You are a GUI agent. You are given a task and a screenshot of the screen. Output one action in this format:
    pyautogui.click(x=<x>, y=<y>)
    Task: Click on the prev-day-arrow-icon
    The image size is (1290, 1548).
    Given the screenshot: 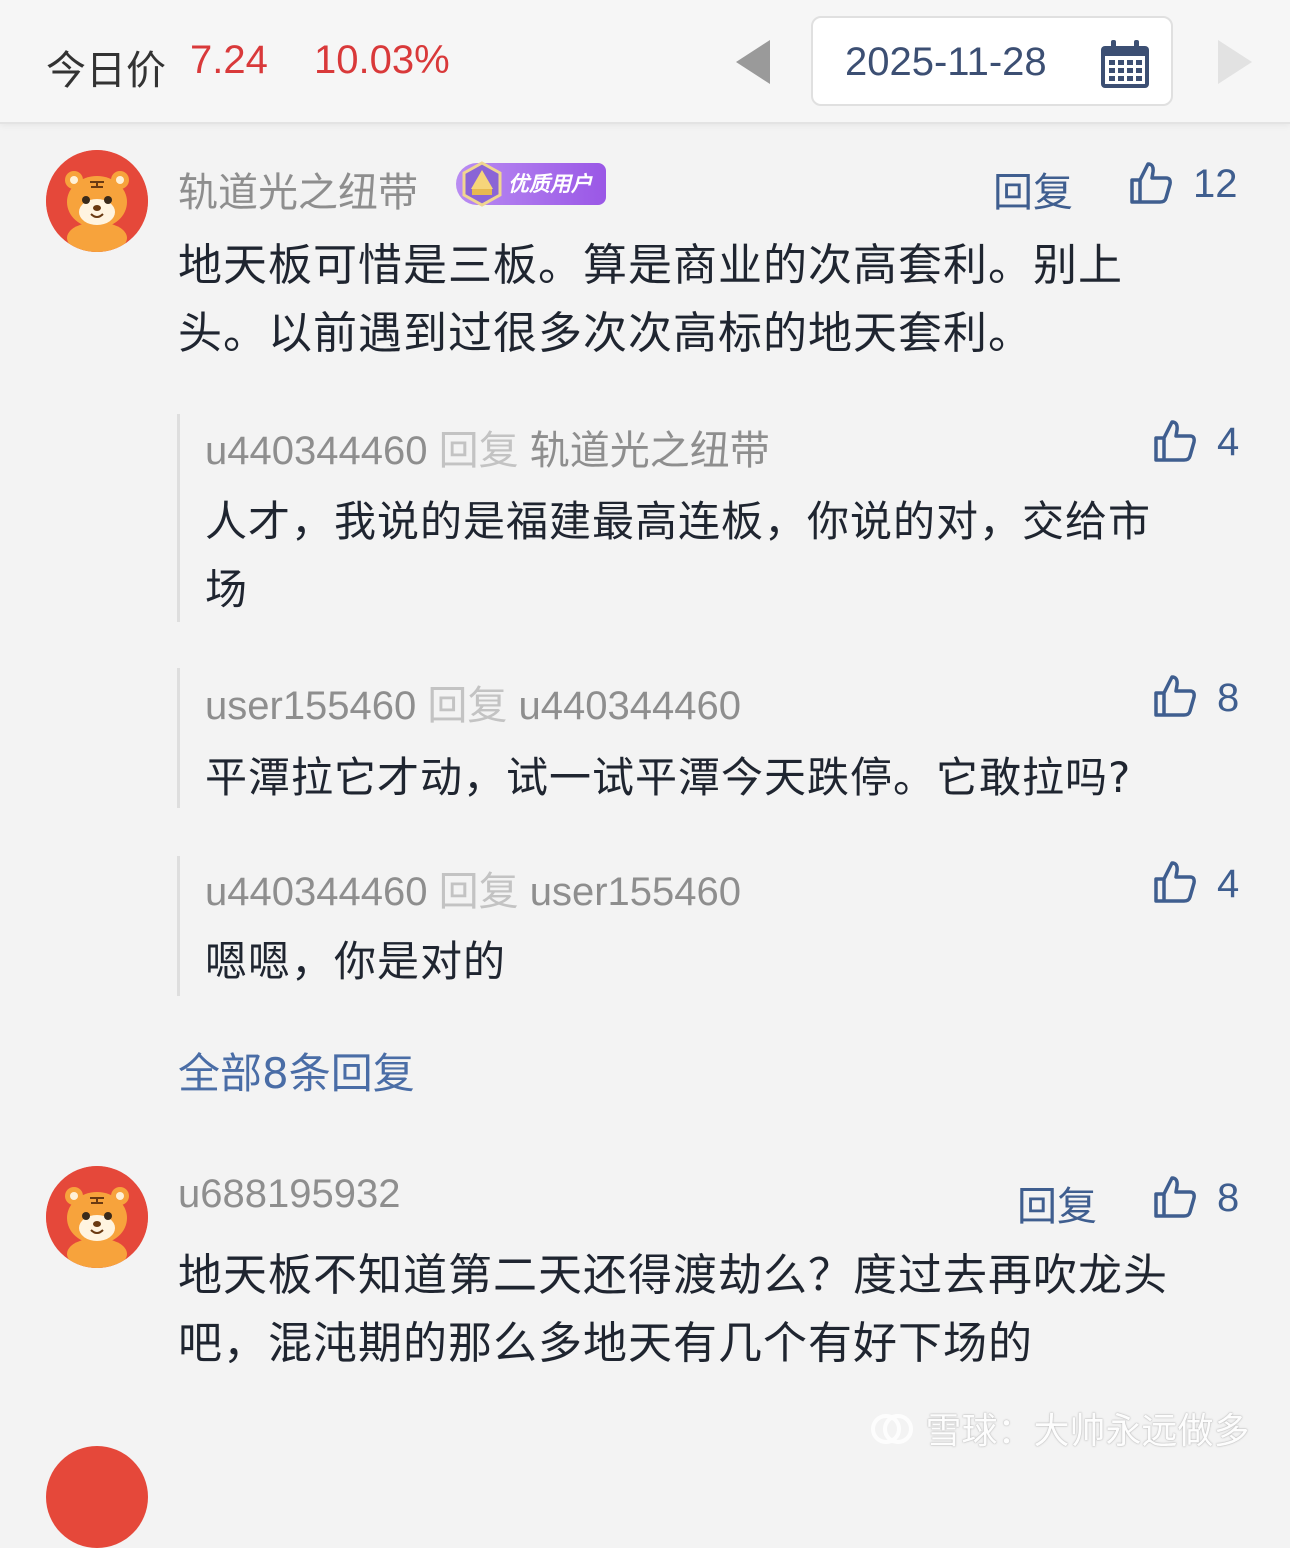 What is the action you would take?
    pyautogui.click(x=753, y=62)
    